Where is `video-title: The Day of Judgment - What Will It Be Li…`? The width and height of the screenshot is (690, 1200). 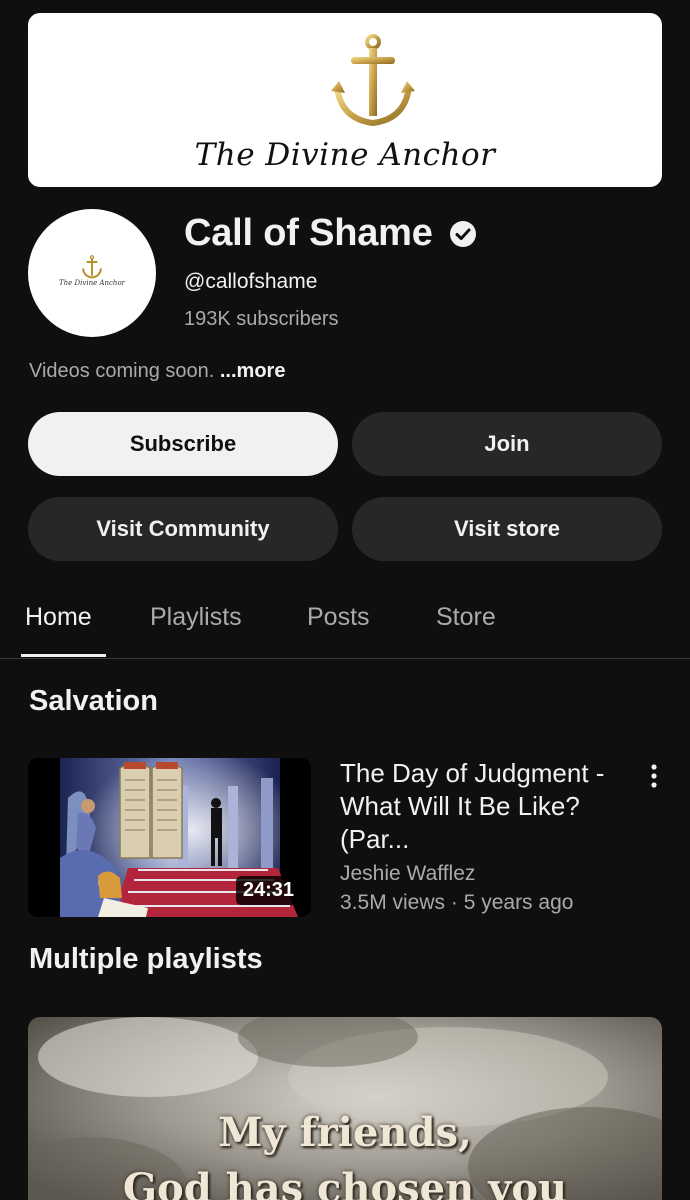 video-title: The Day of Judgment - What Will It Be Li… is located at coordinates (485, 806).